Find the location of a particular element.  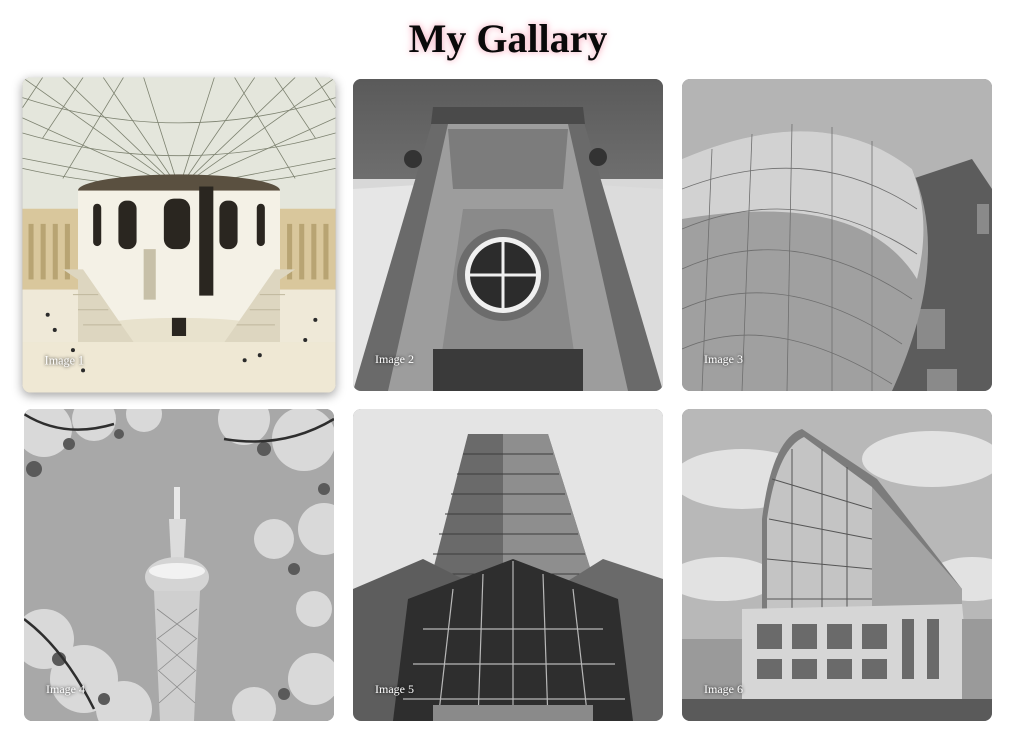

gallery-card-2: Image 2 is located at coordinates (508, 235).